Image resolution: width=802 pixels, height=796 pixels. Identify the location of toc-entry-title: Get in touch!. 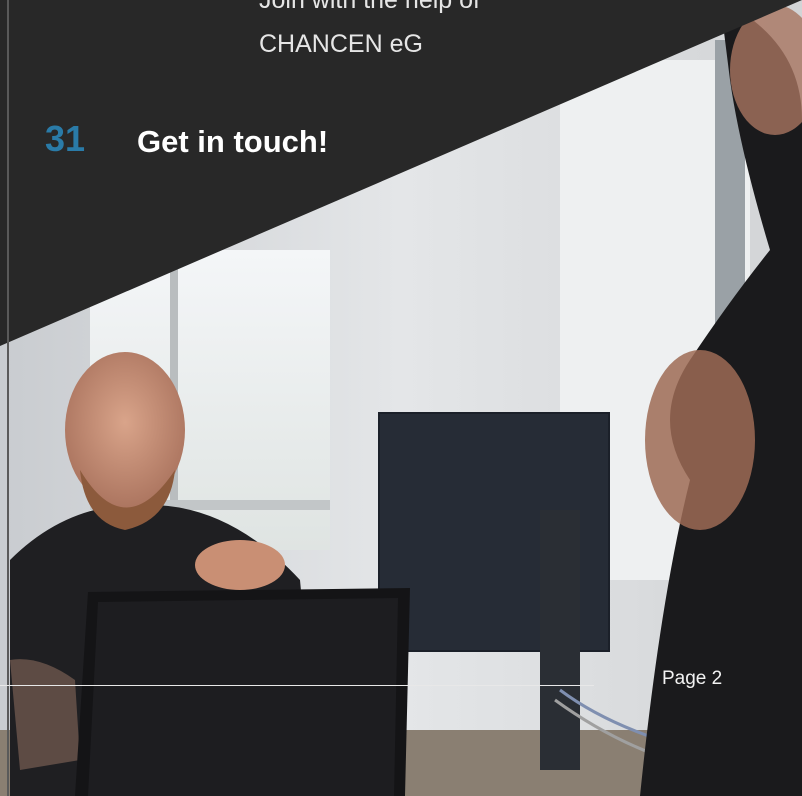
(232, 142).